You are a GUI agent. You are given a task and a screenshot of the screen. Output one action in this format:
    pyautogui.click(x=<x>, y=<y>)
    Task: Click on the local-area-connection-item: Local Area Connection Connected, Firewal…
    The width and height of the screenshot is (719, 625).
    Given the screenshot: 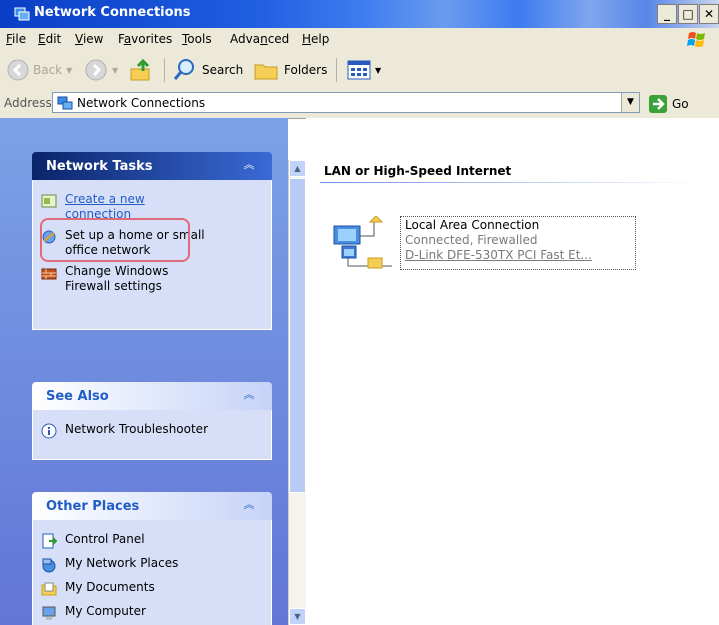 What is the action you would take?
    pyautogui.click(x=484, y=243)
    